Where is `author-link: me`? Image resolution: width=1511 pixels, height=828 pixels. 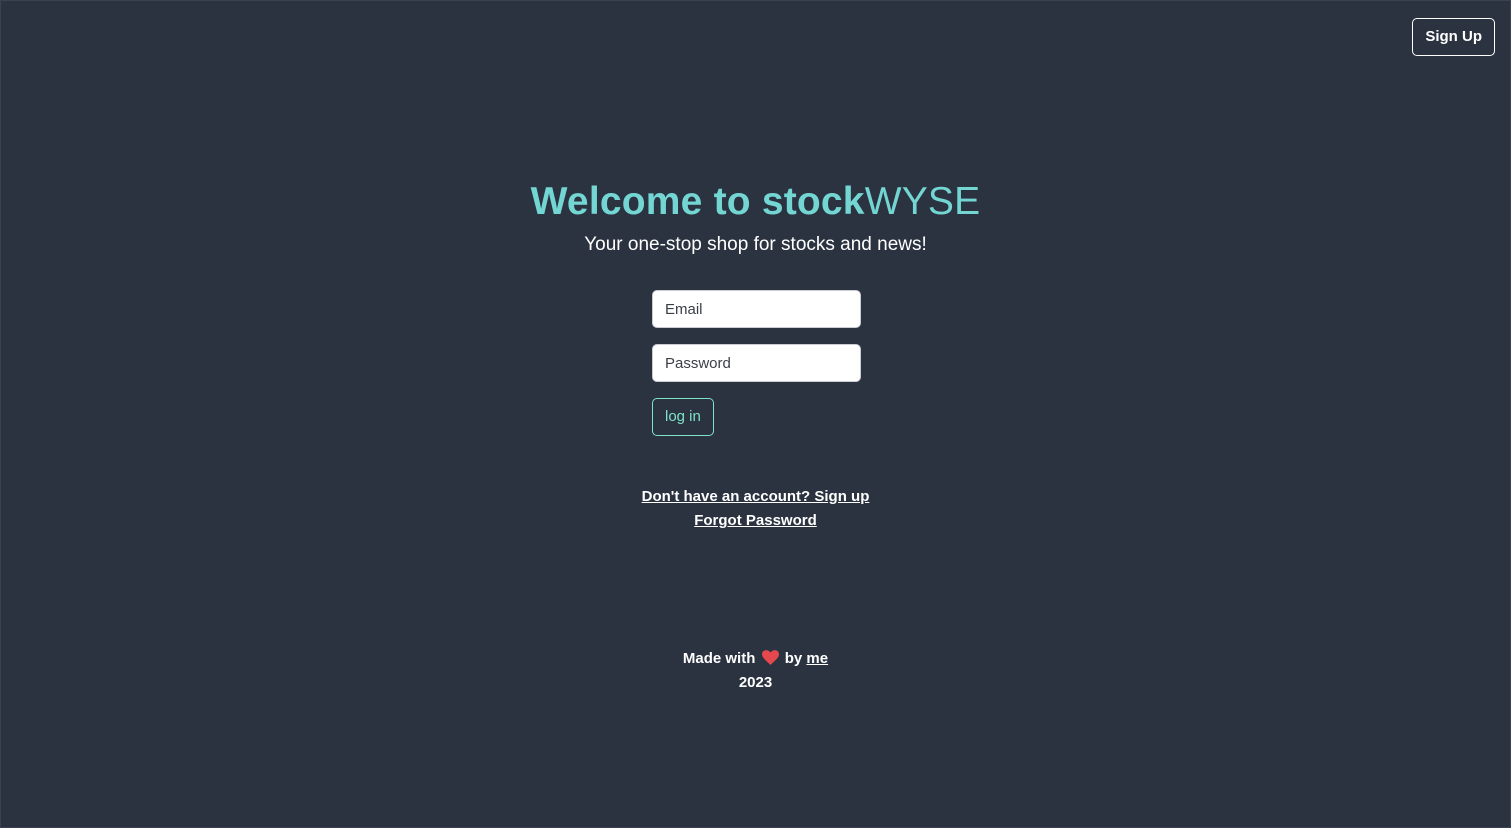
author-link: me is located at coordinates (817, 658).